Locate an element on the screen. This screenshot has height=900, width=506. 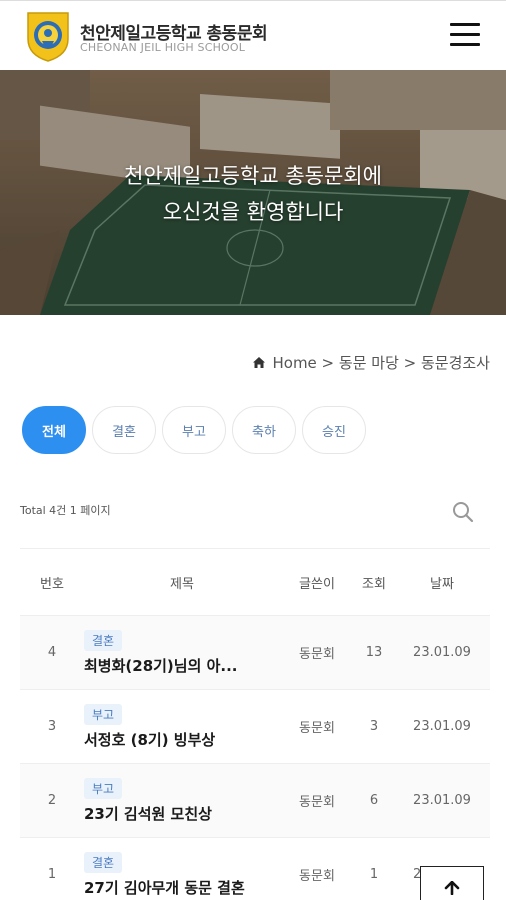
post-title-link: 27기 김아무개 동문 결혼 is located at coordinates (179, 887).